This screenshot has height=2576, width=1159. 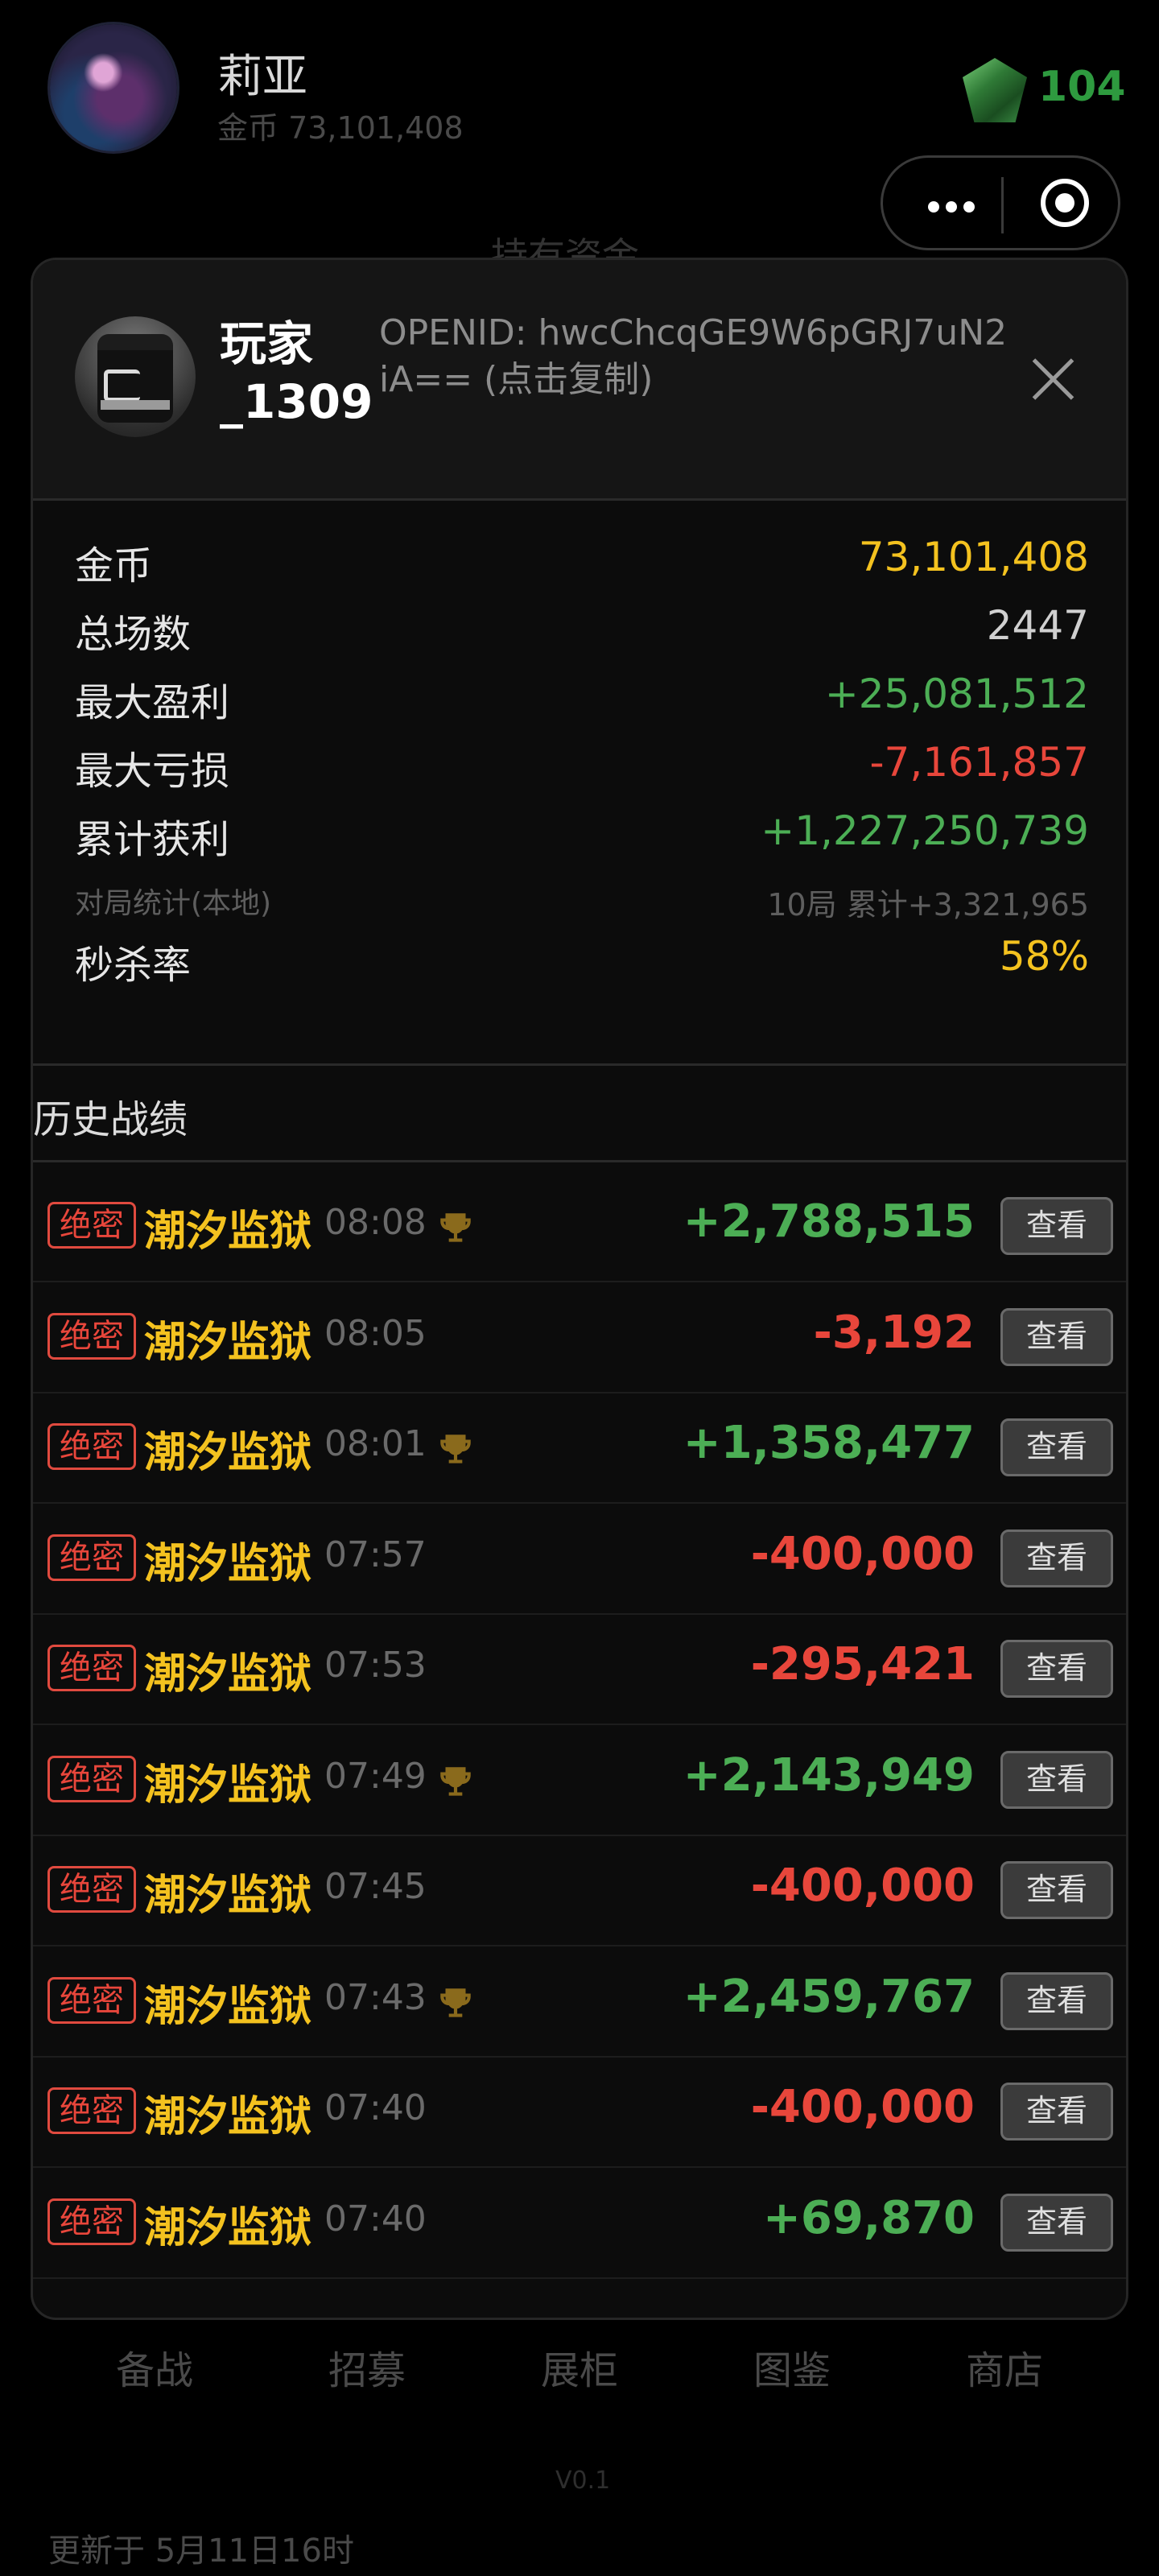 I want to click on nav-item-recruit: 招募, so click(x=367, y=2367).